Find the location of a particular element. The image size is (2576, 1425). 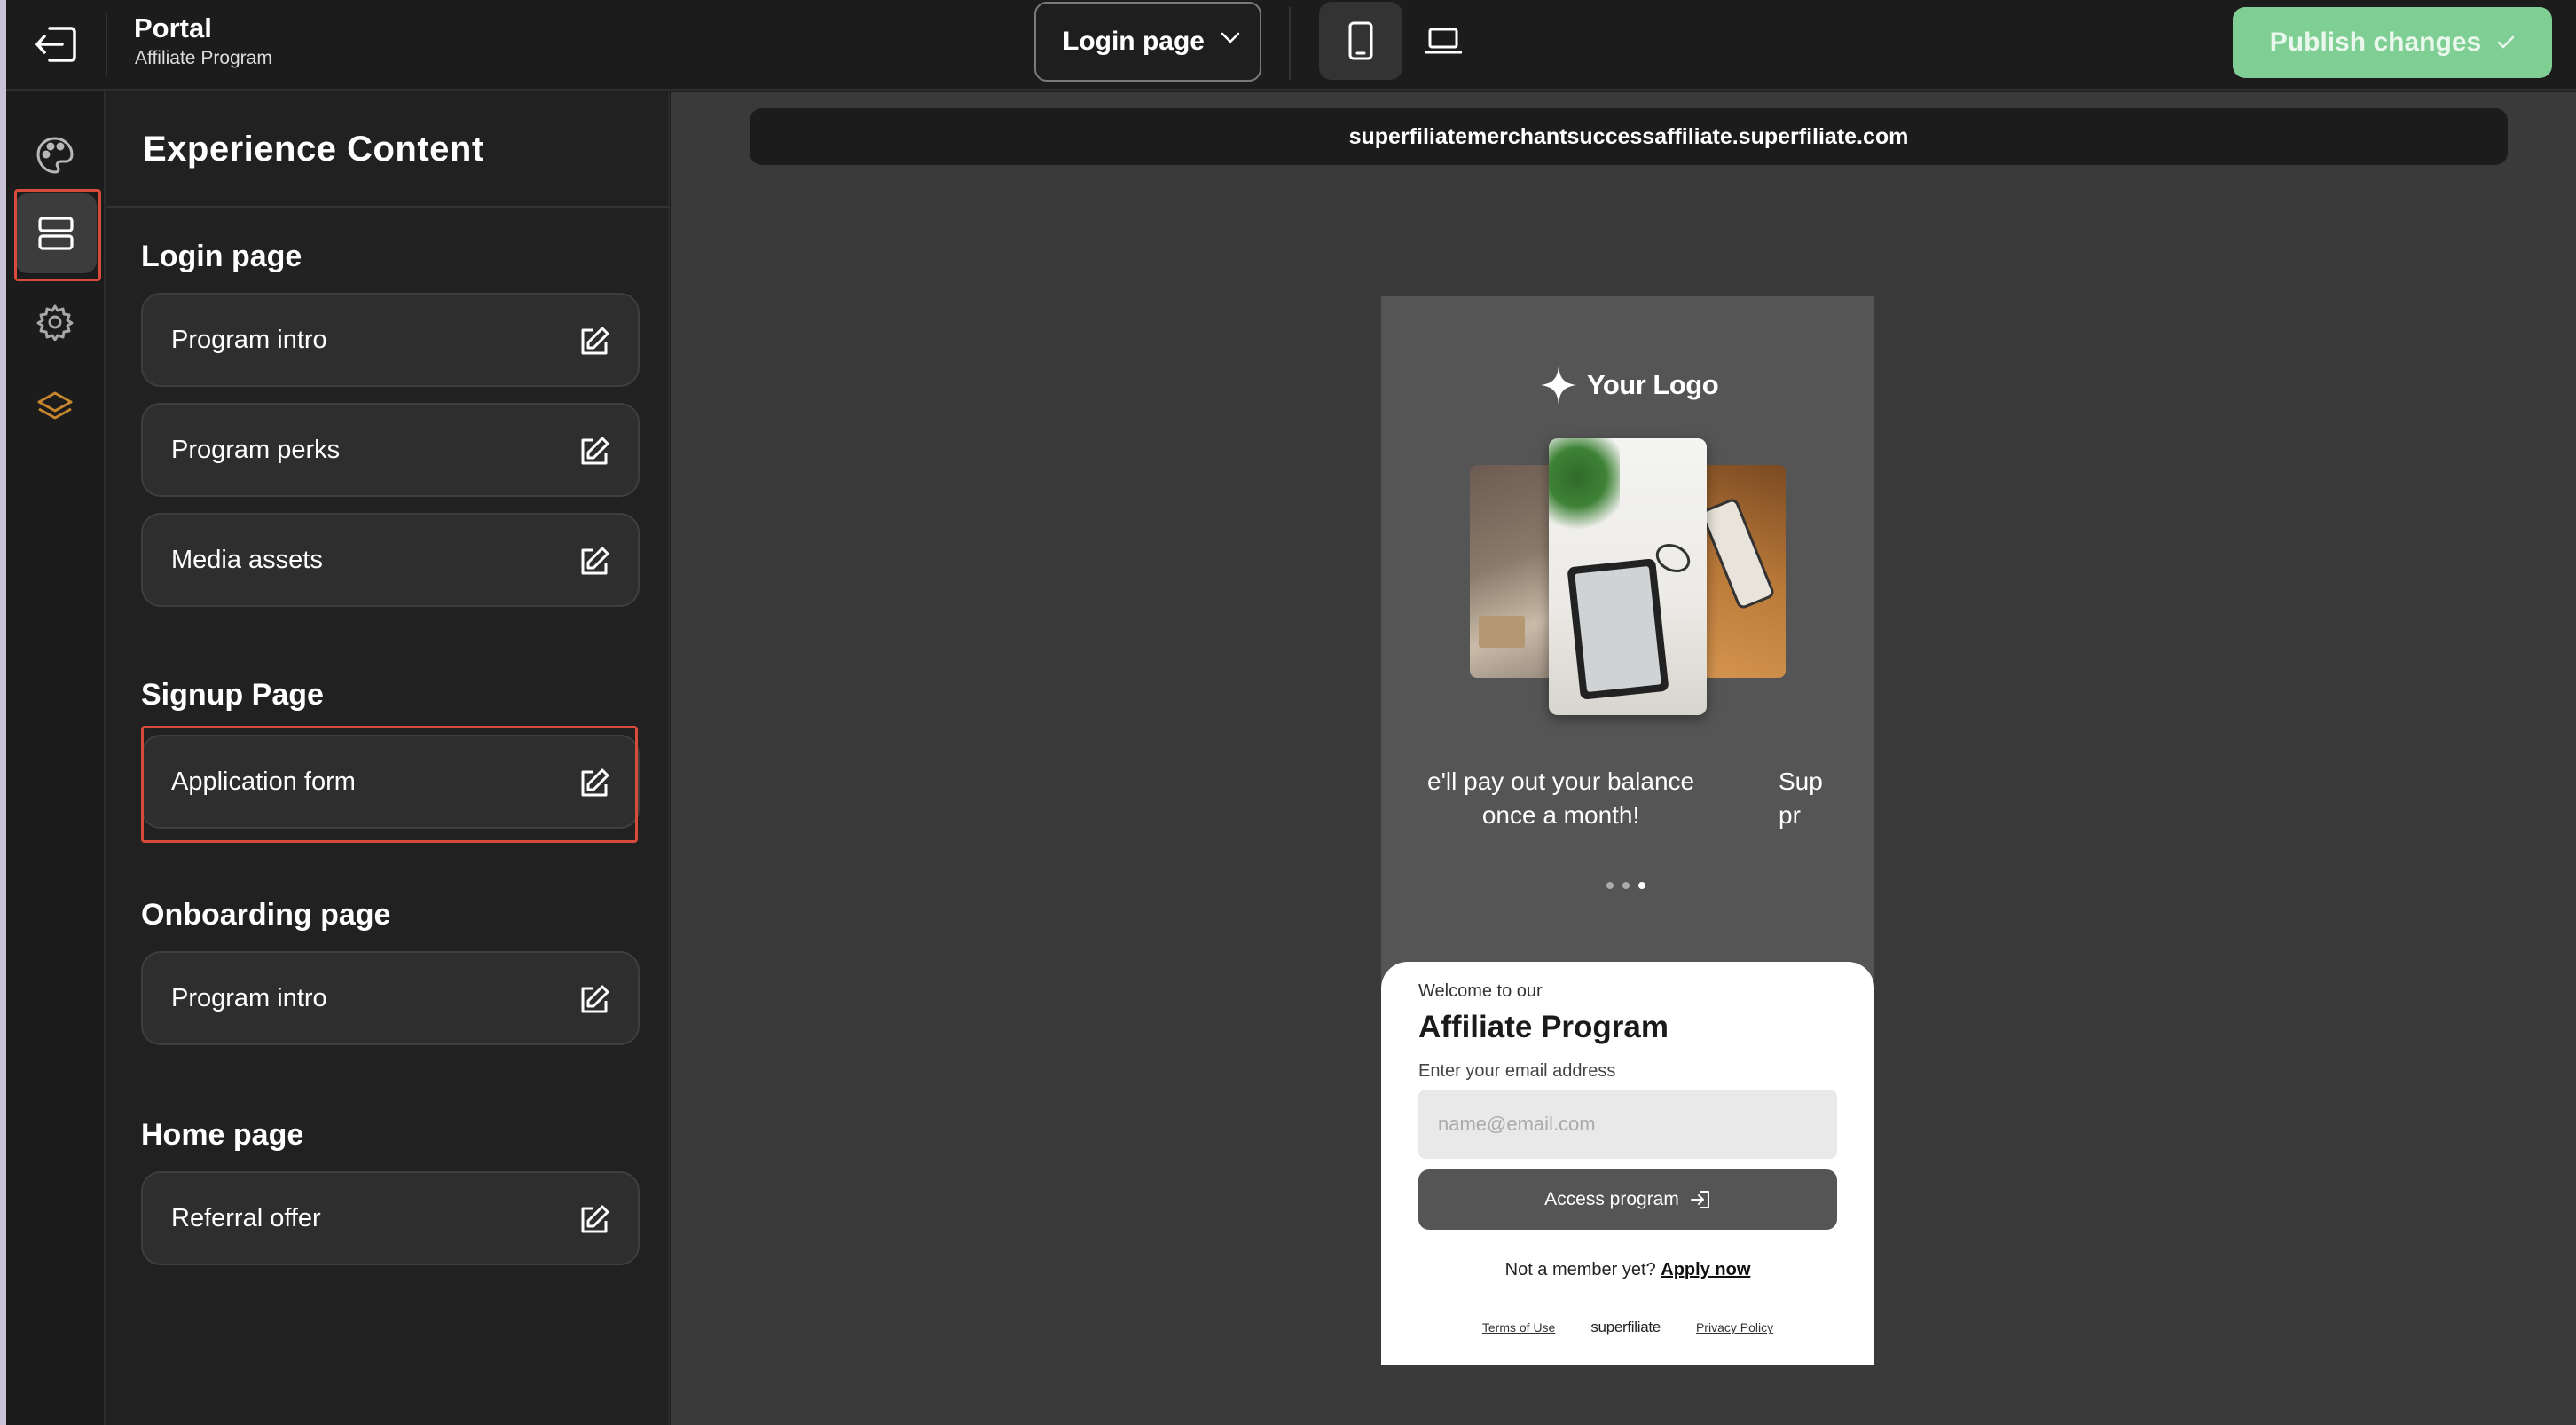

item-label: Program perks is located at coordinates (256, 449).